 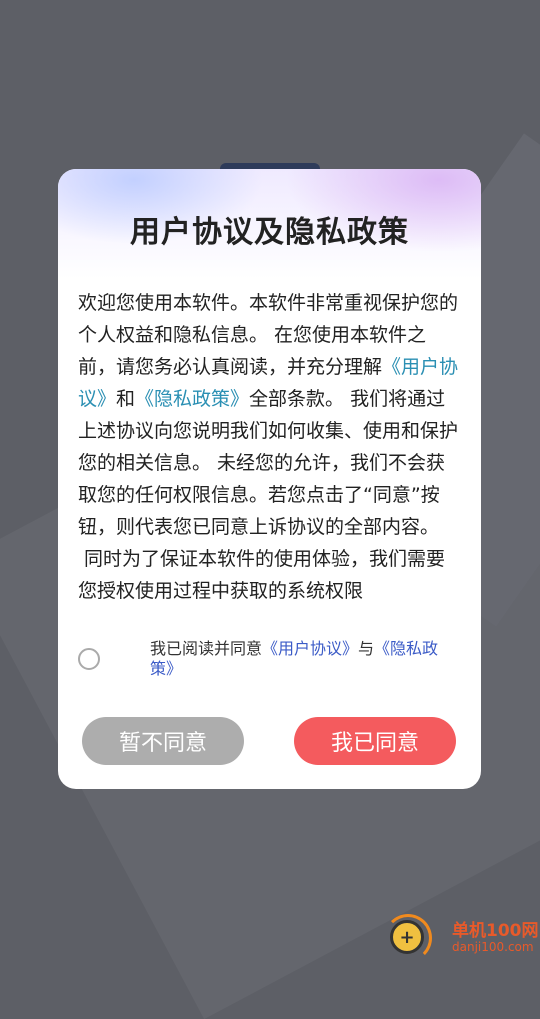 I want to click on disagree-button: 暂不同意, so click(x=163, y=741).